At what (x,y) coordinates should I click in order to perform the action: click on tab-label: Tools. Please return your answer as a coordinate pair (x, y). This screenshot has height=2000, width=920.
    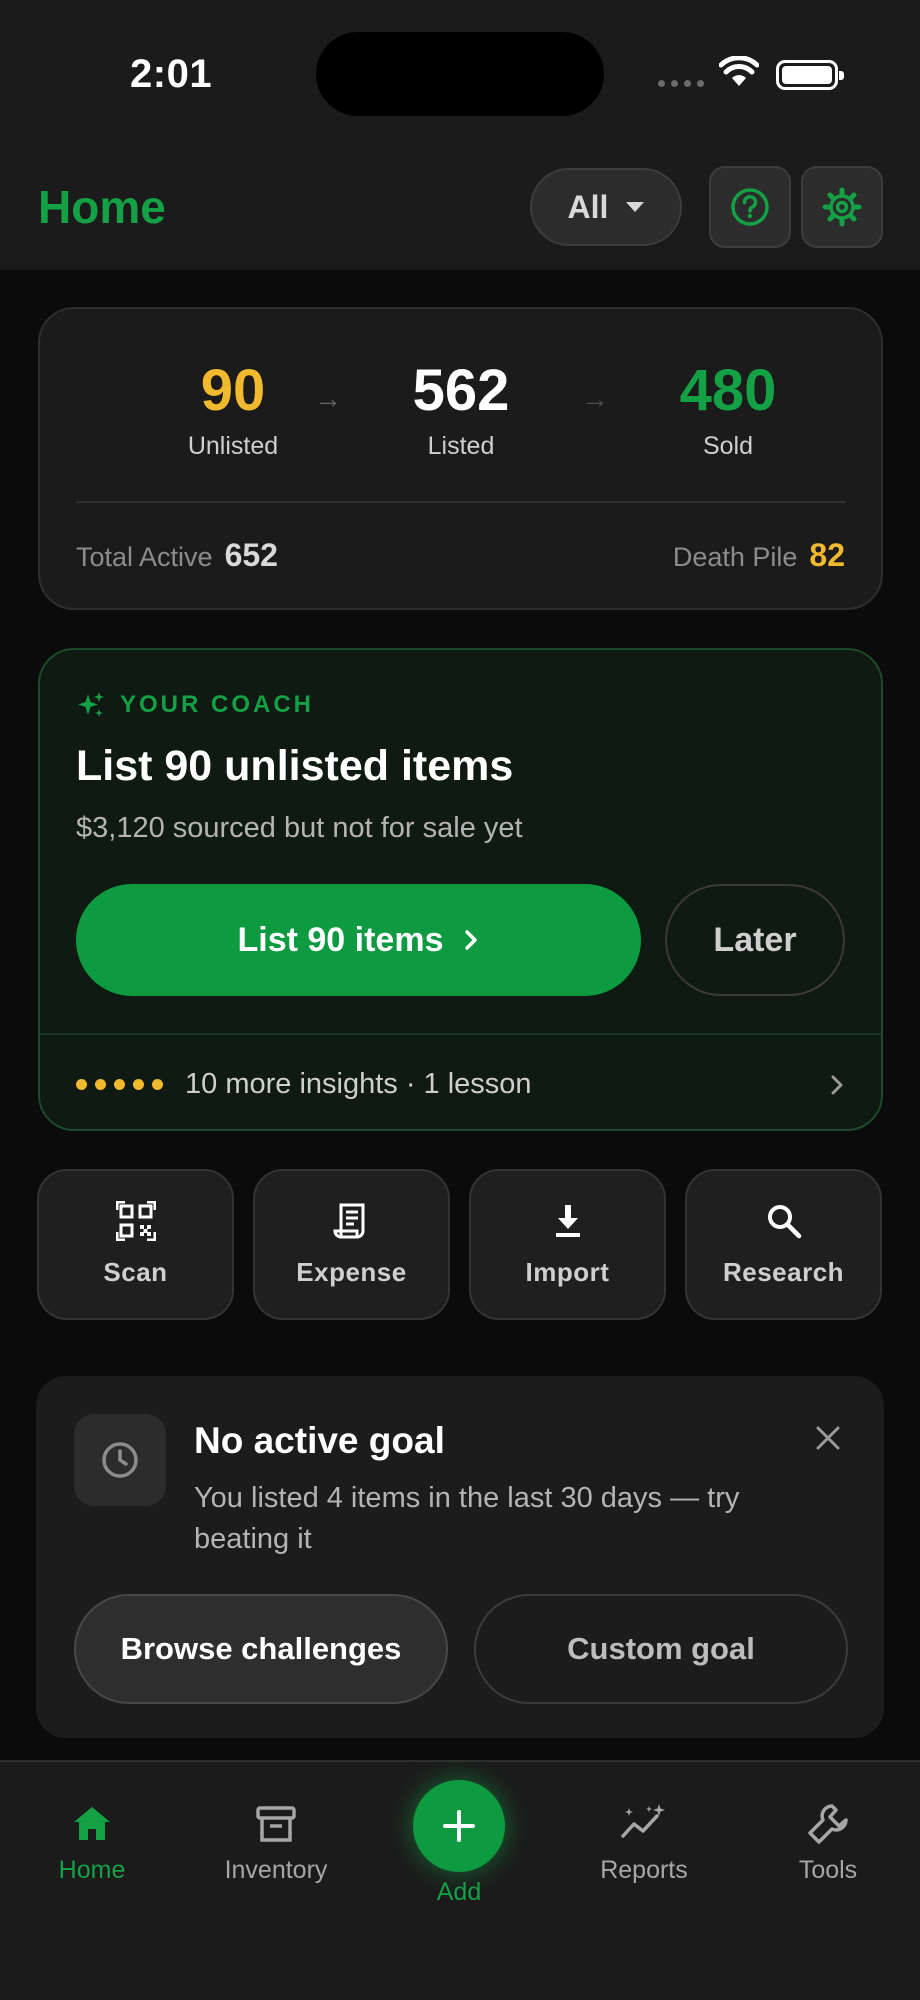
    Looking at the image, I should click on (828, 1870).